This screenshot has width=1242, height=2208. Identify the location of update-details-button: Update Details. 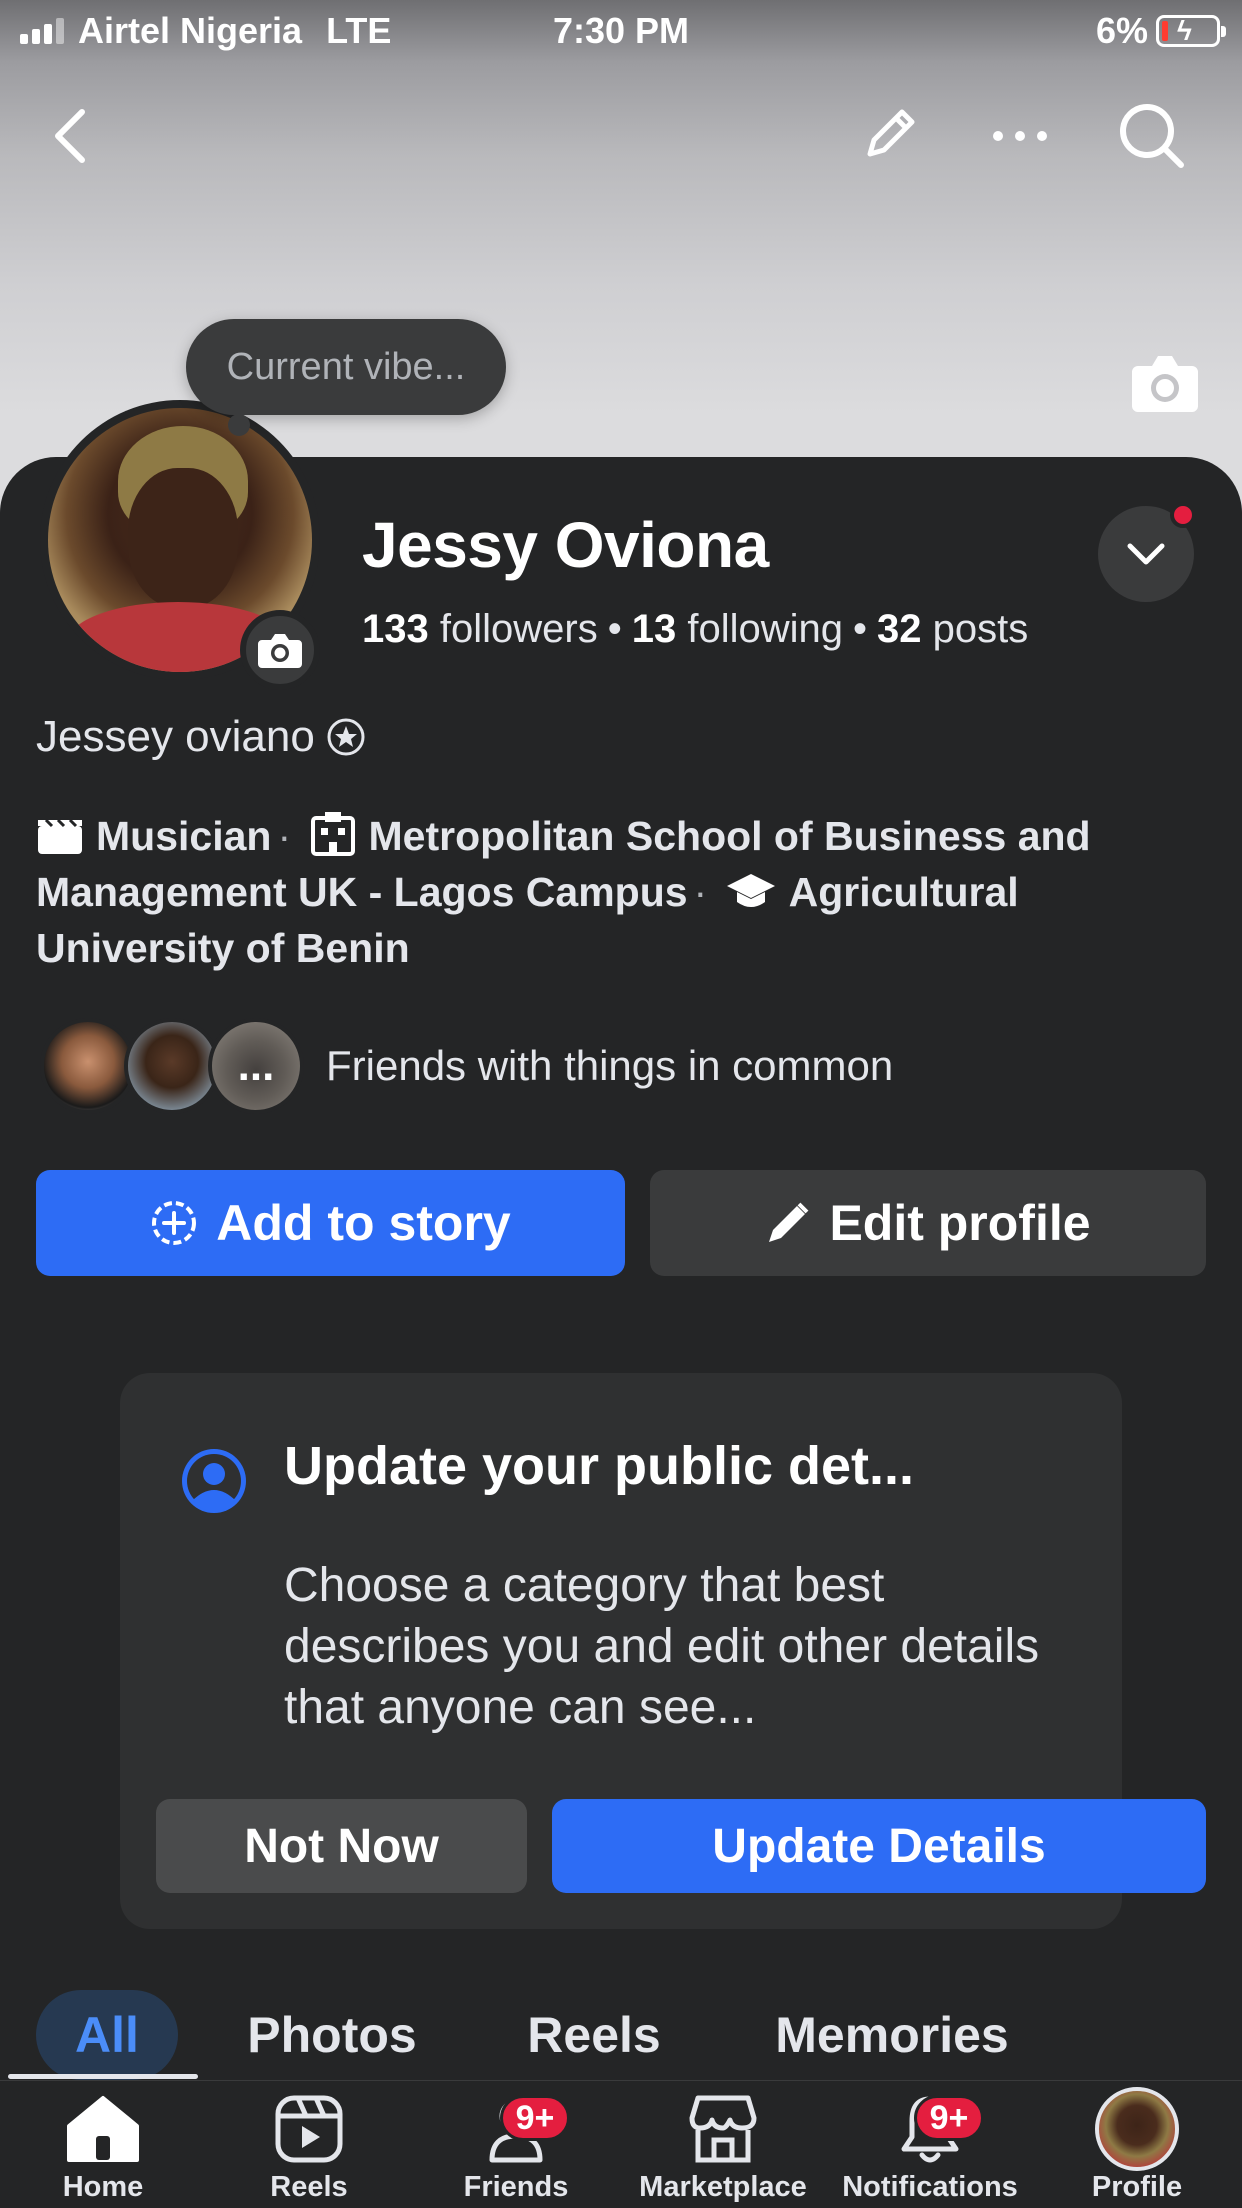
(879, 1846).